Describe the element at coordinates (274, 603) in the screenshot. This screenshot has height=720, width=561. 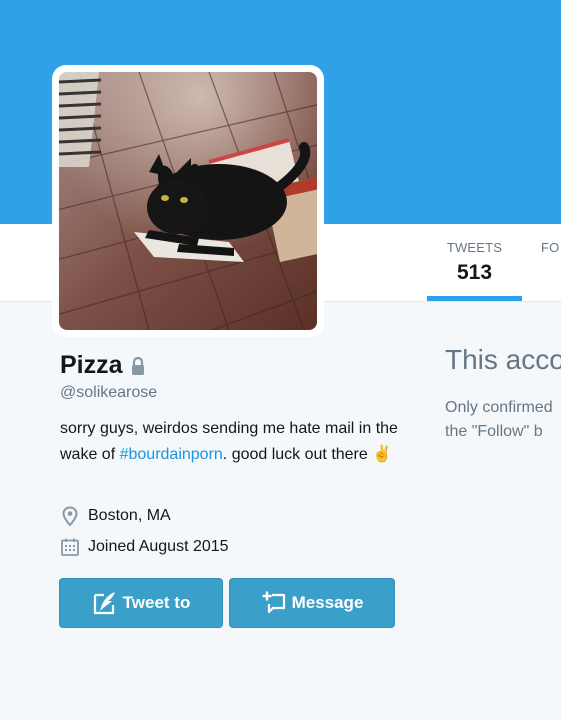
I see `message-plus-icon` at that location.